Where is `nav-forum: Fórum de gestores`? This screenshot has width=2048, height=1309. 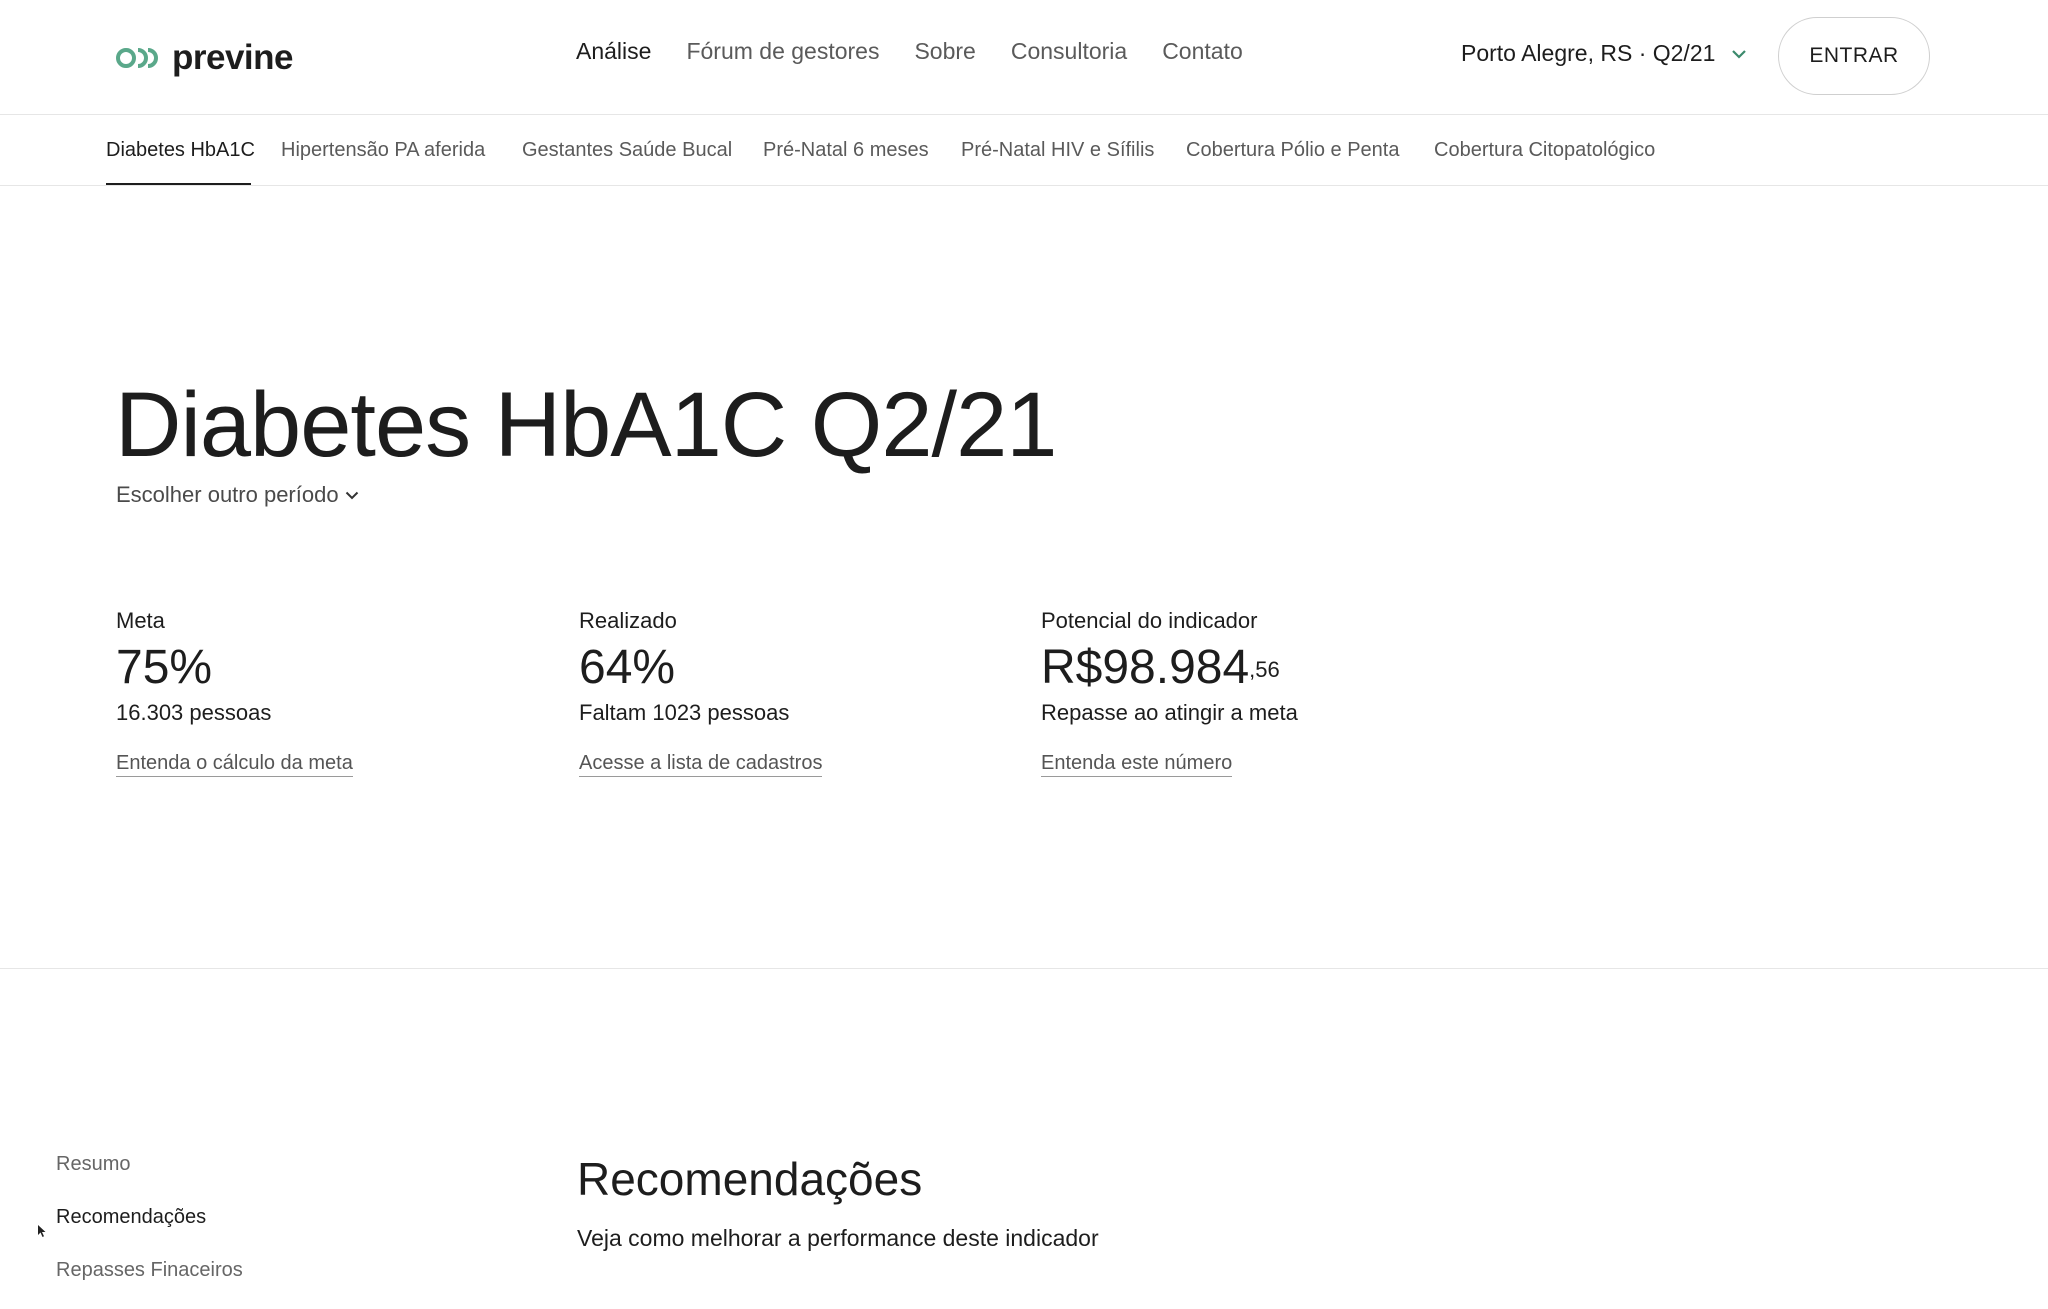 nav-forum: Fórum de gestores is located at coordinates (782, 51).